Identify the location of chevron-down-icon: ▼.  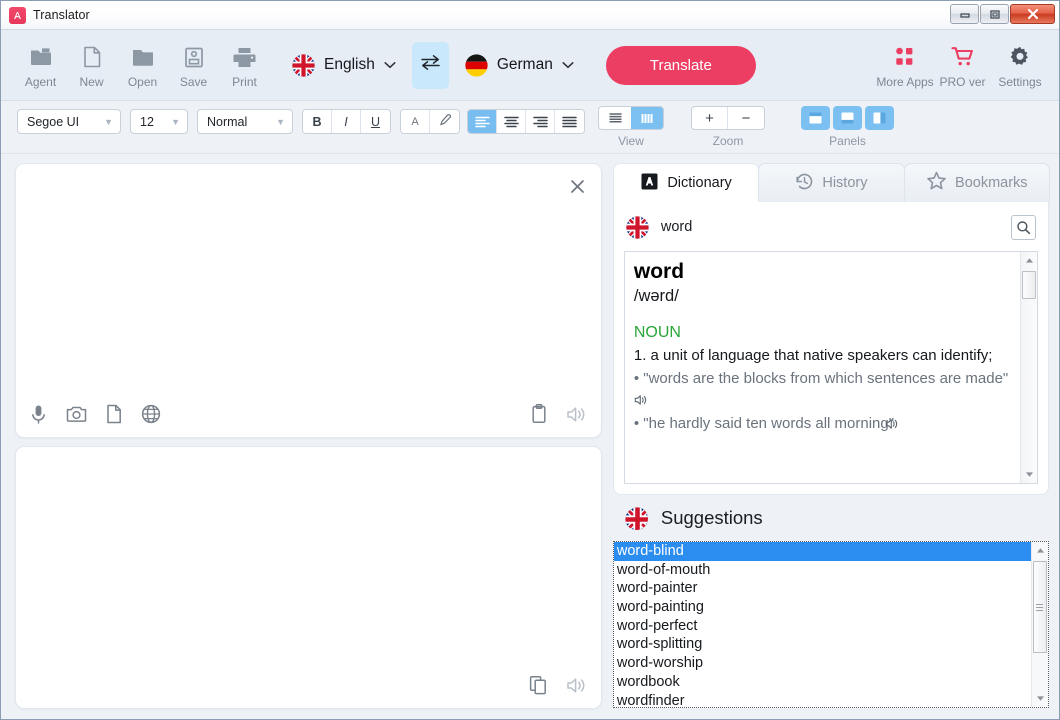
(108, 121).